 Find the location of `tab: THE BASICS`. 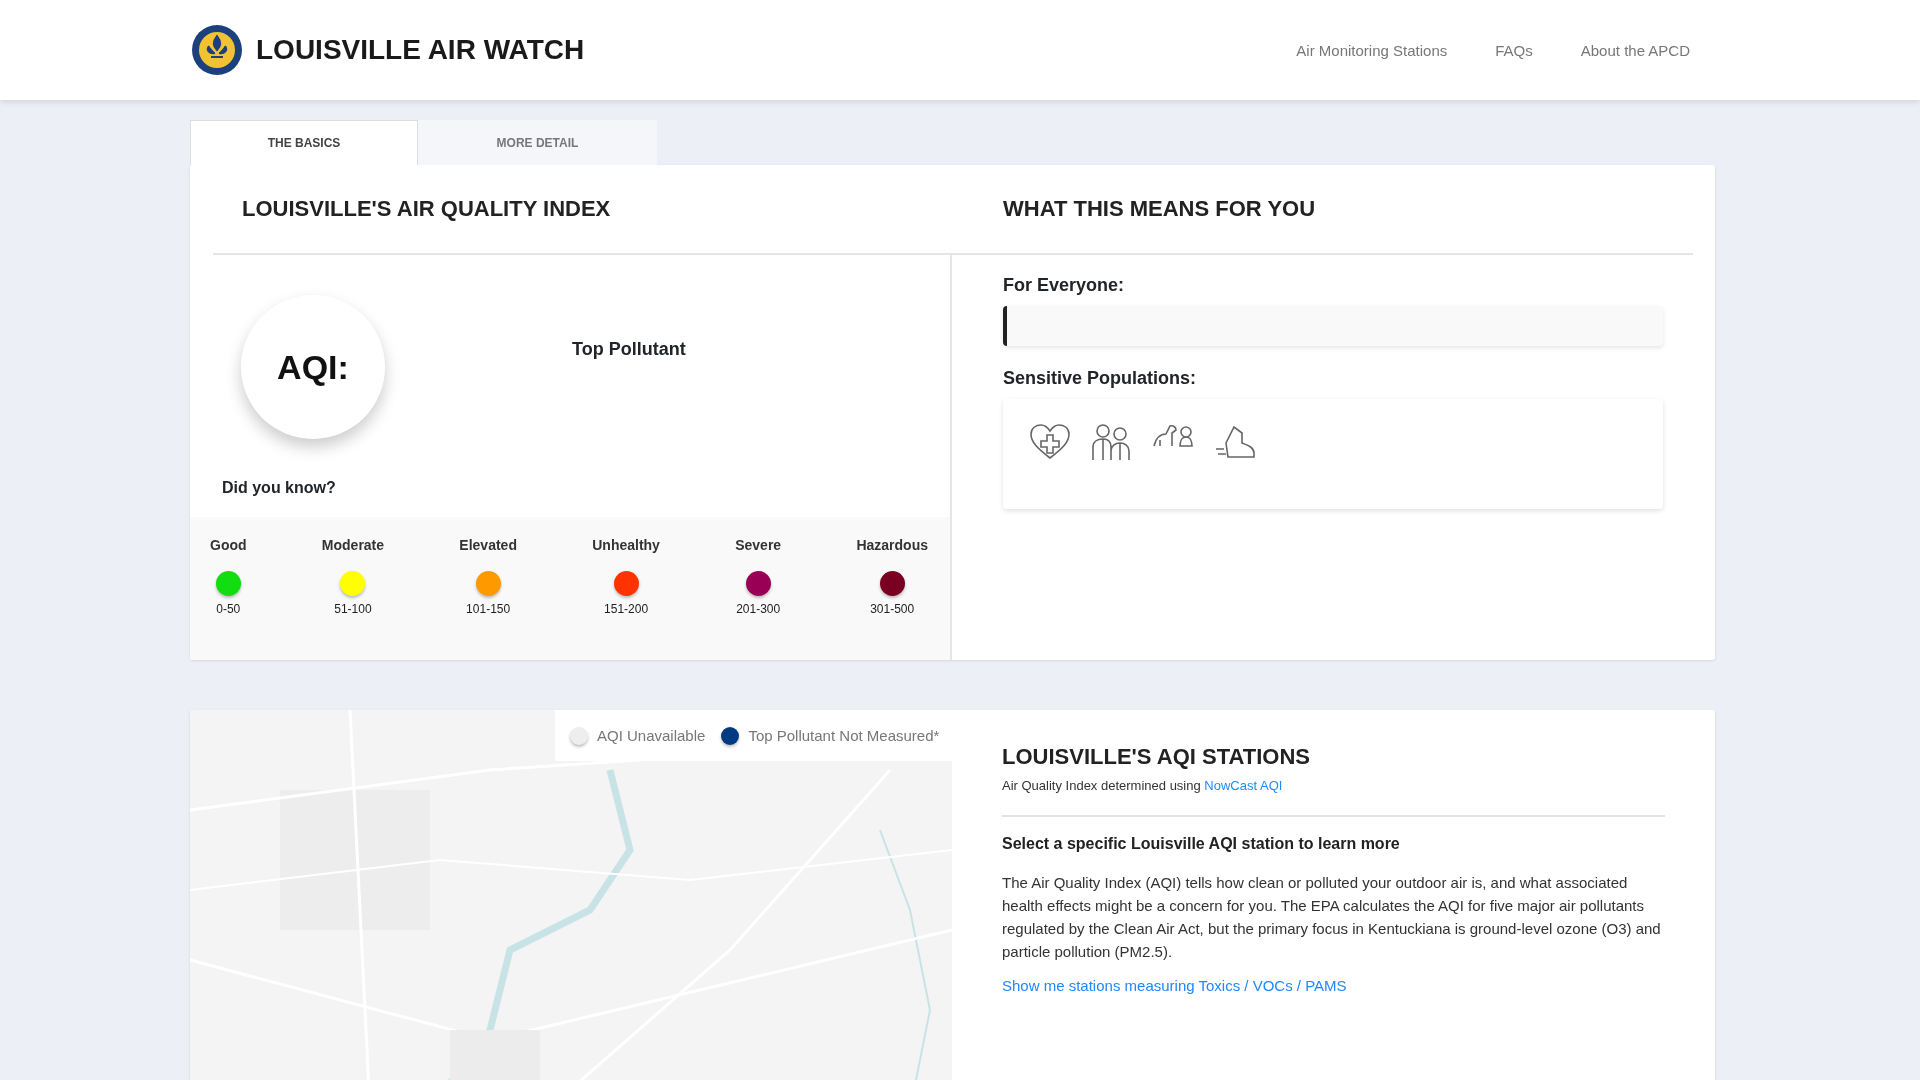

tab: THE BASICS is located at coordinates (304, 142).